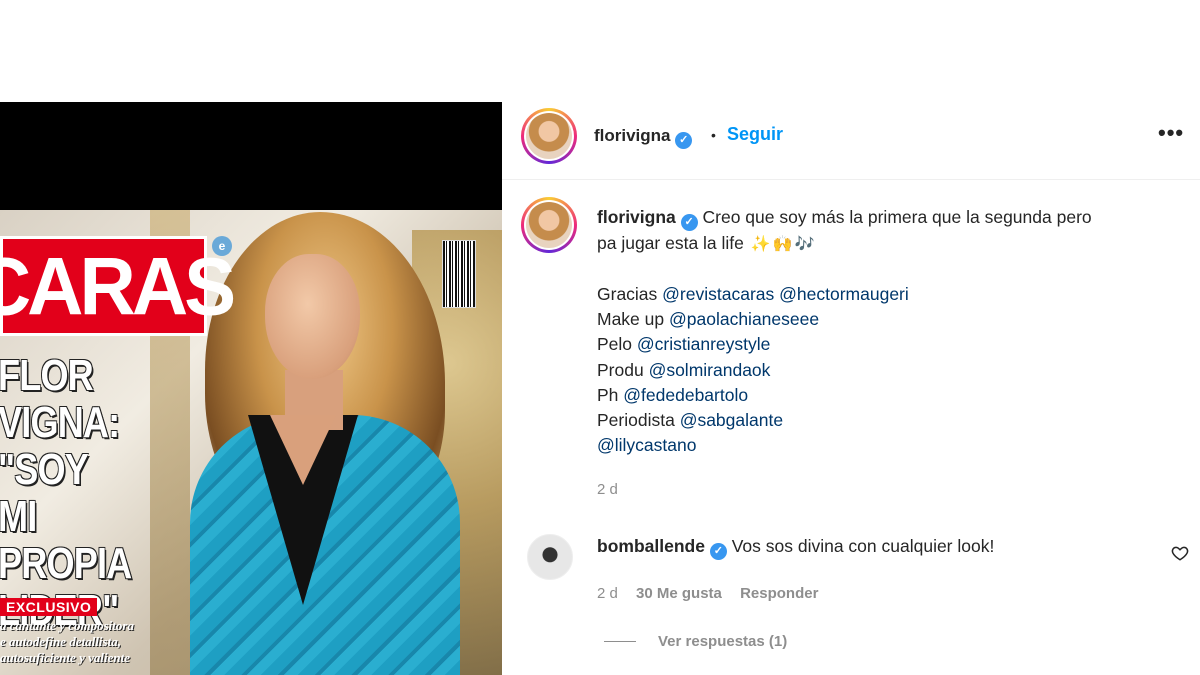 This screenshot has height=675, width=1200. I want to click on cover-model-face, so click(312, 316).